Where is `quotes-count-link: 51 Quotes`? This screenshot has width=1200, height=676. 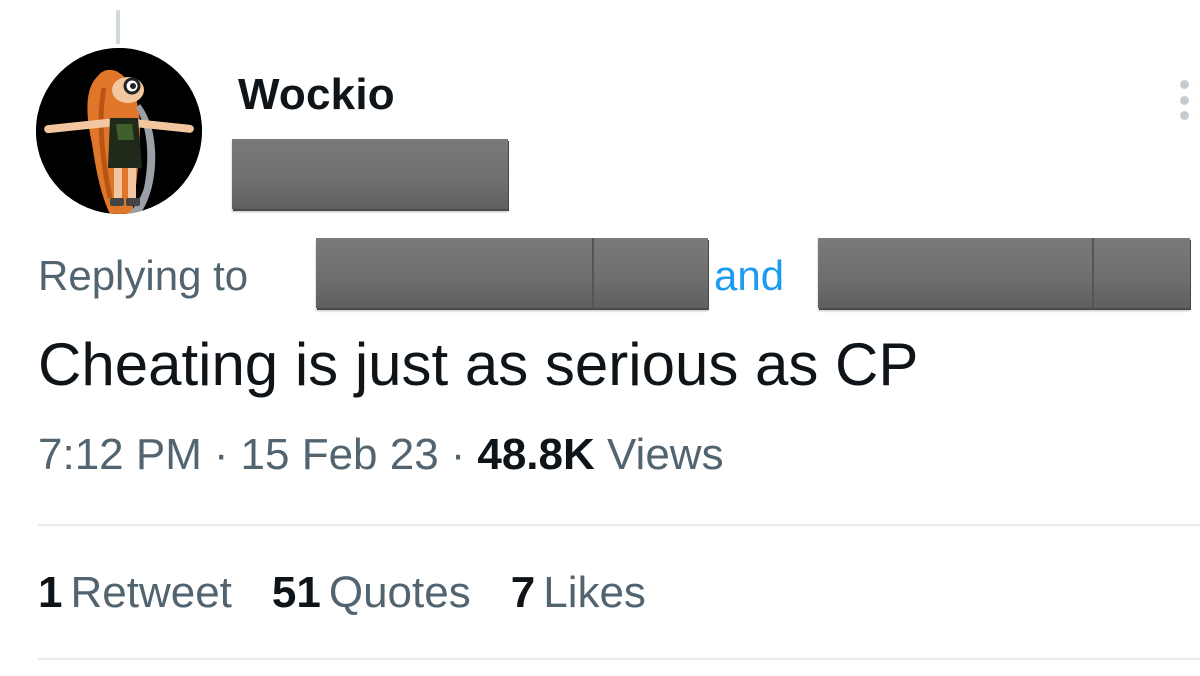 quotes-count-link: 51 Quotes is located at coordinates (371, 593).